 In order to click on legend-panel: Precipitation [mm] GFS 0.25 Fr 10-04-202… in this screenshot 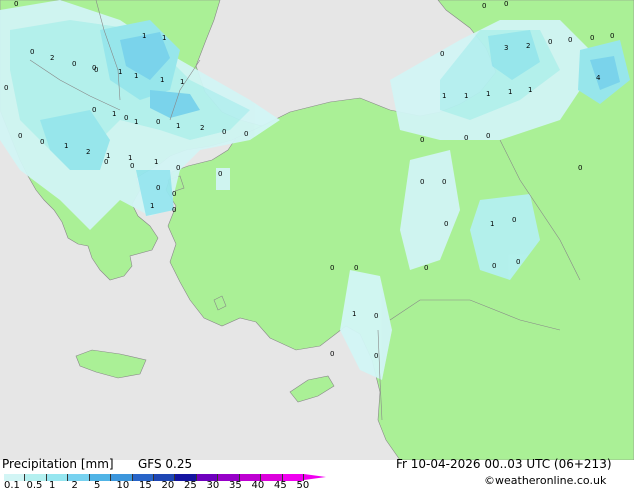, I will do `click(317, 474)`.